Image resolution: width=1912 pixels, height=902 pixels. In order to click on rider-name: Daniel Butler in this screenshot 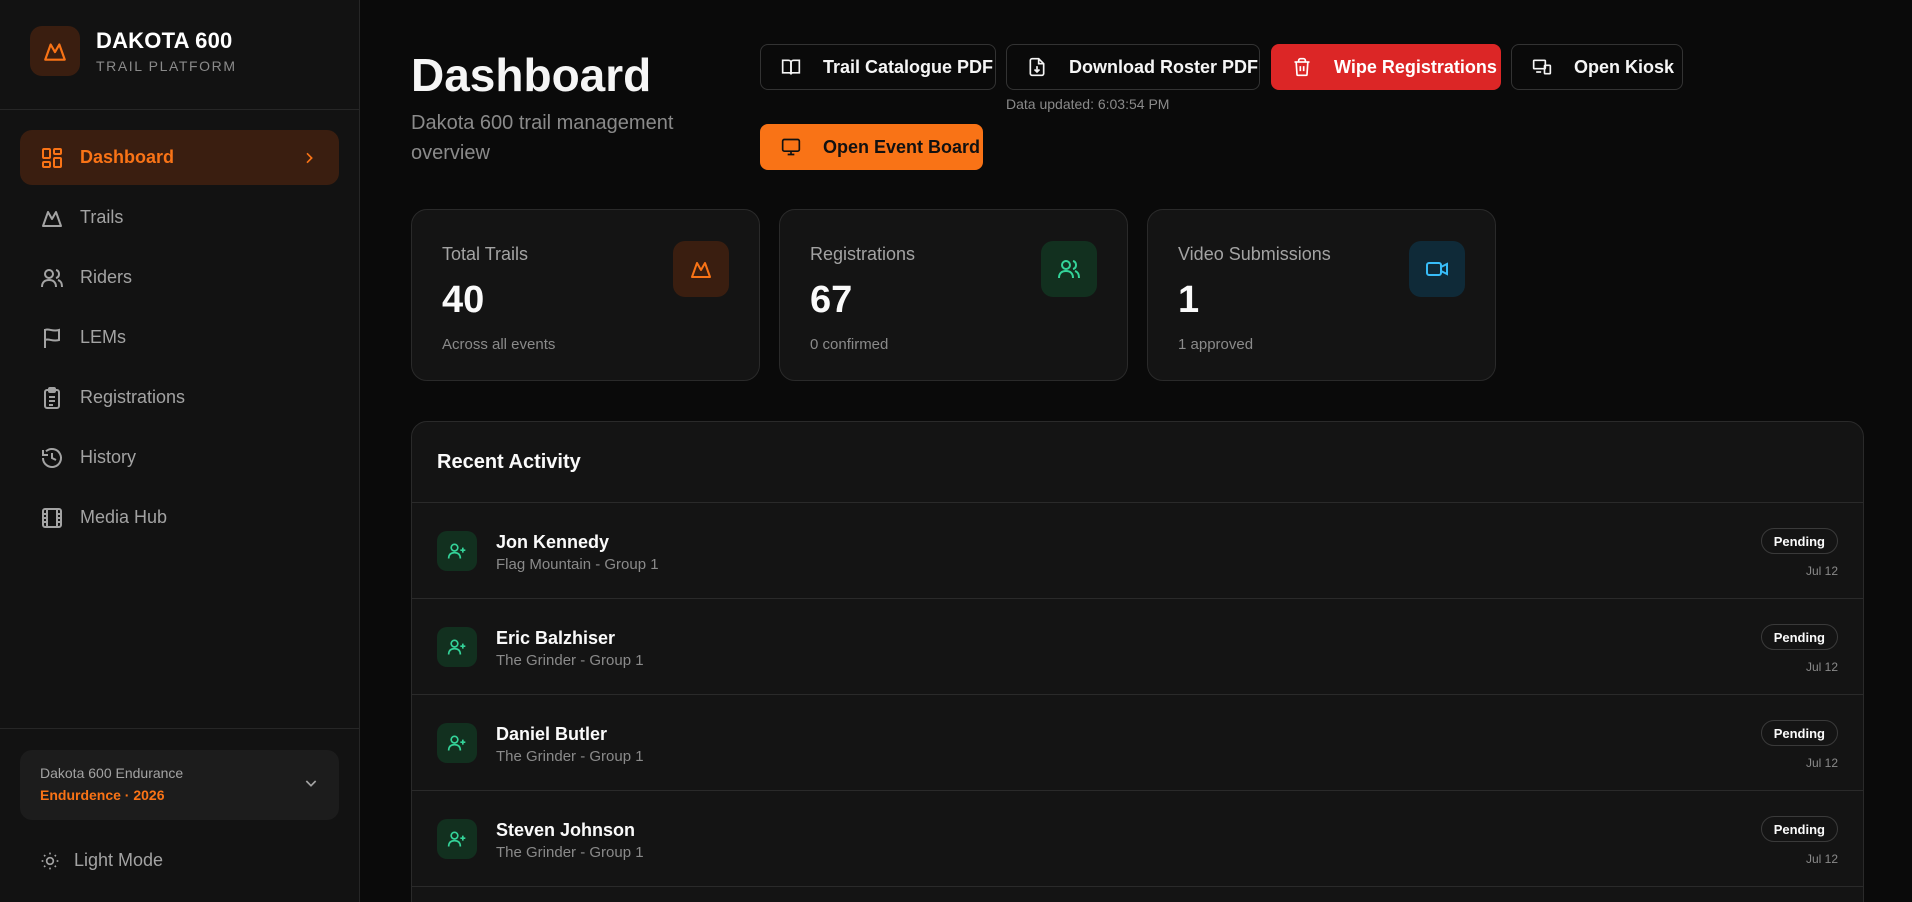, I will do `click(552, 734)`.